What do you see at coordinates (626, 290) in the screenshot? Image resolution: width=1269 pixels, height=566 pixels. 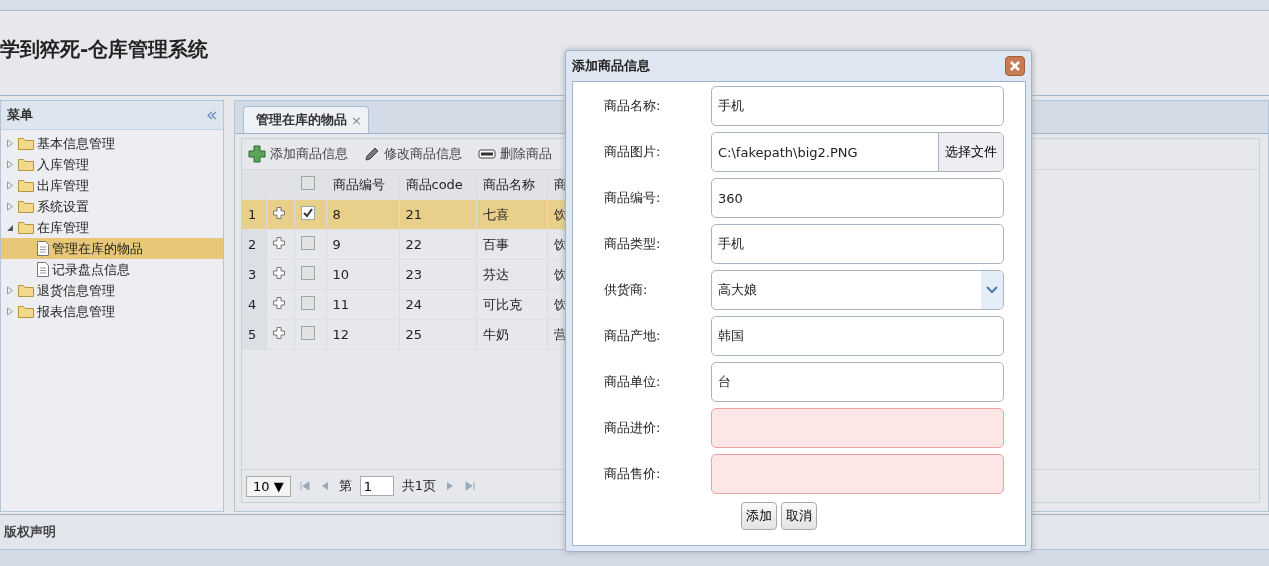 I see `field-label: 供货商:` at bounding box center [626, 290].